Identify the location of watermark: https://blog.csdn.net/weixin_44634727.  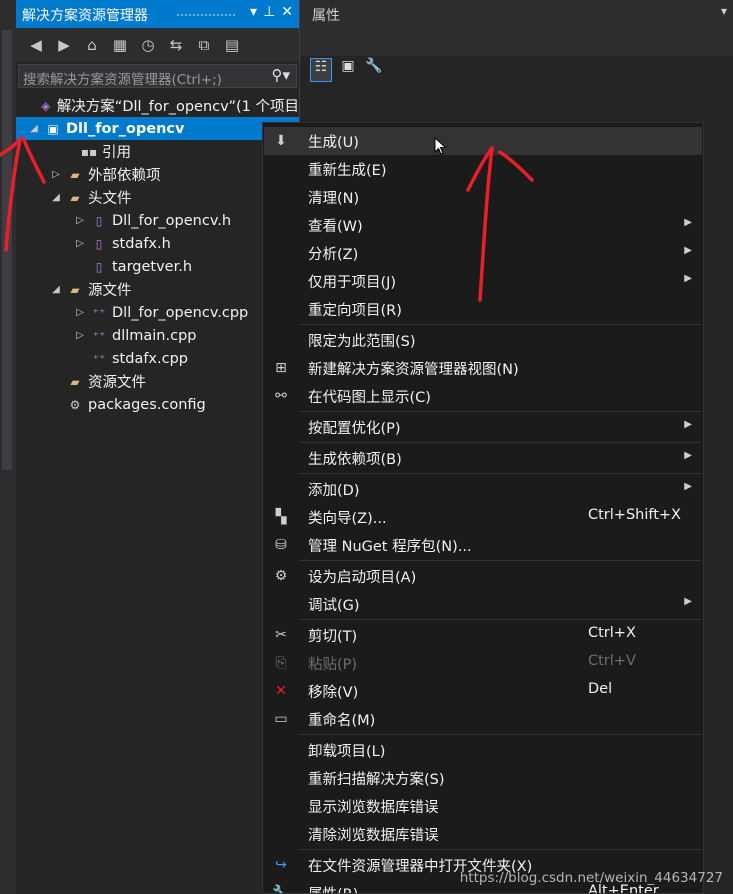
(591, 878).